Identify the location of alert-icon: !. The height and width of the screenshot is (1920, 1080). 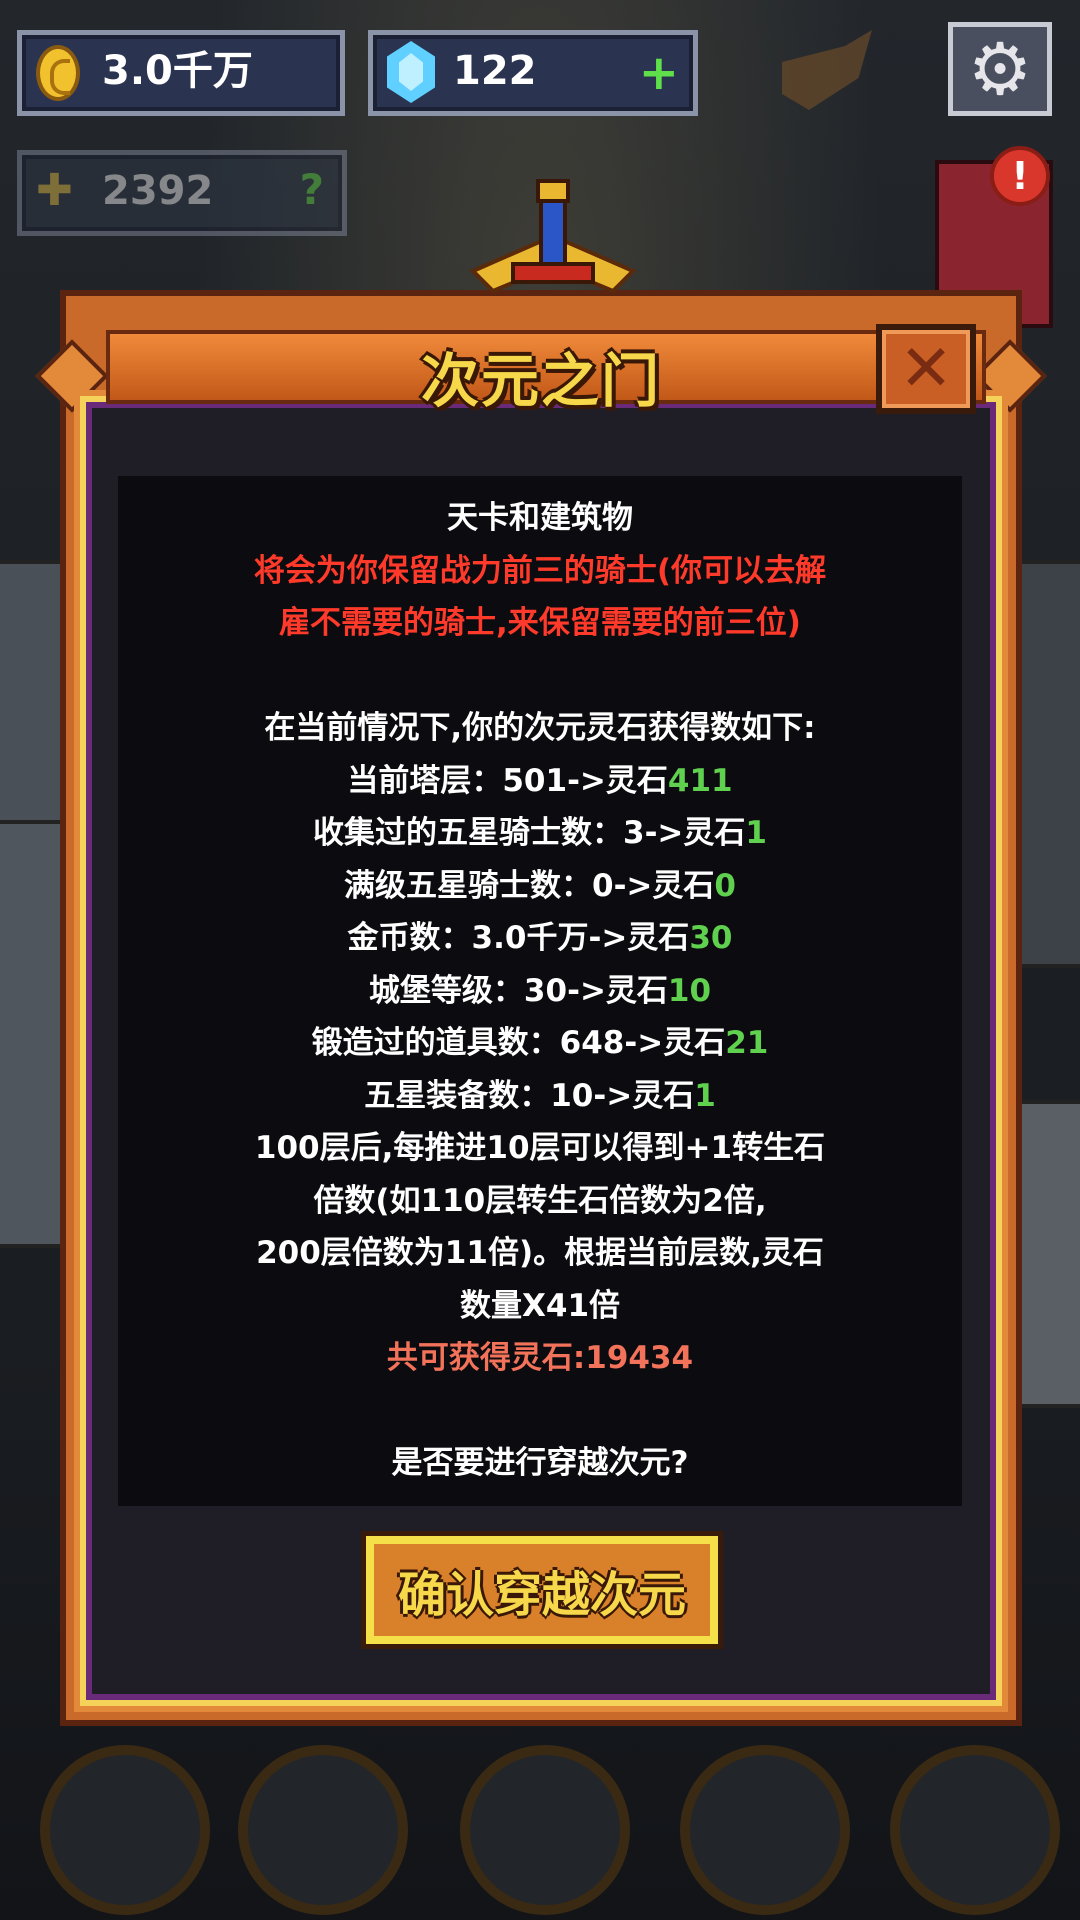
(1020, 176).